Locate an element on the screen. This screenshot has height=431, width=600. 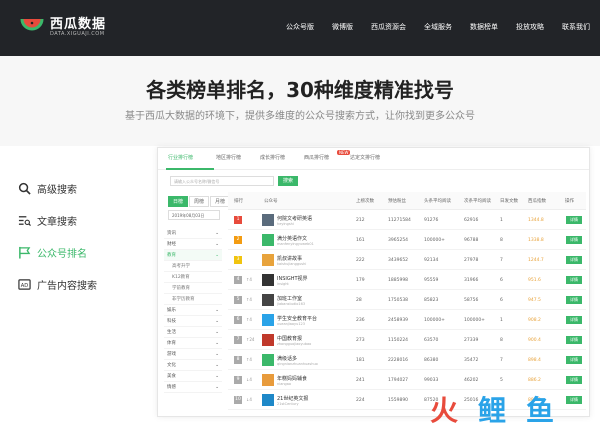
category-subitem: 非学历教育 is located at coordinates (193, 299).